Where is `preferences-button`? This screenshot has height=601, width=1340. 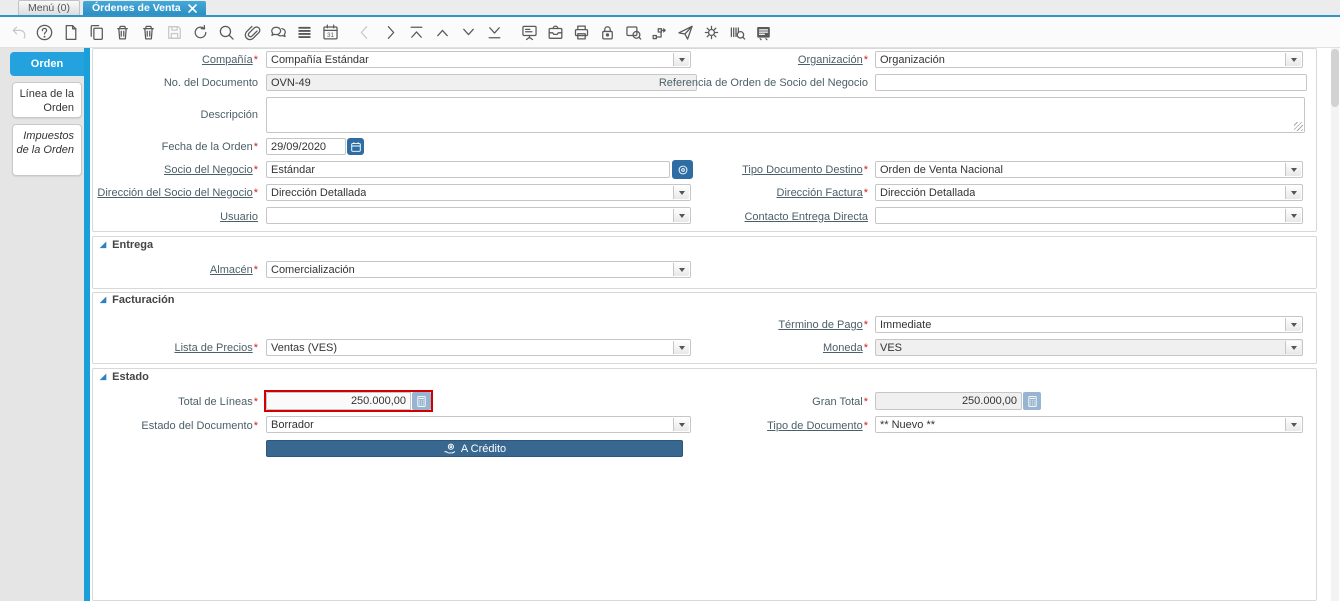
preferences-button is located at coordinates (711, 32).